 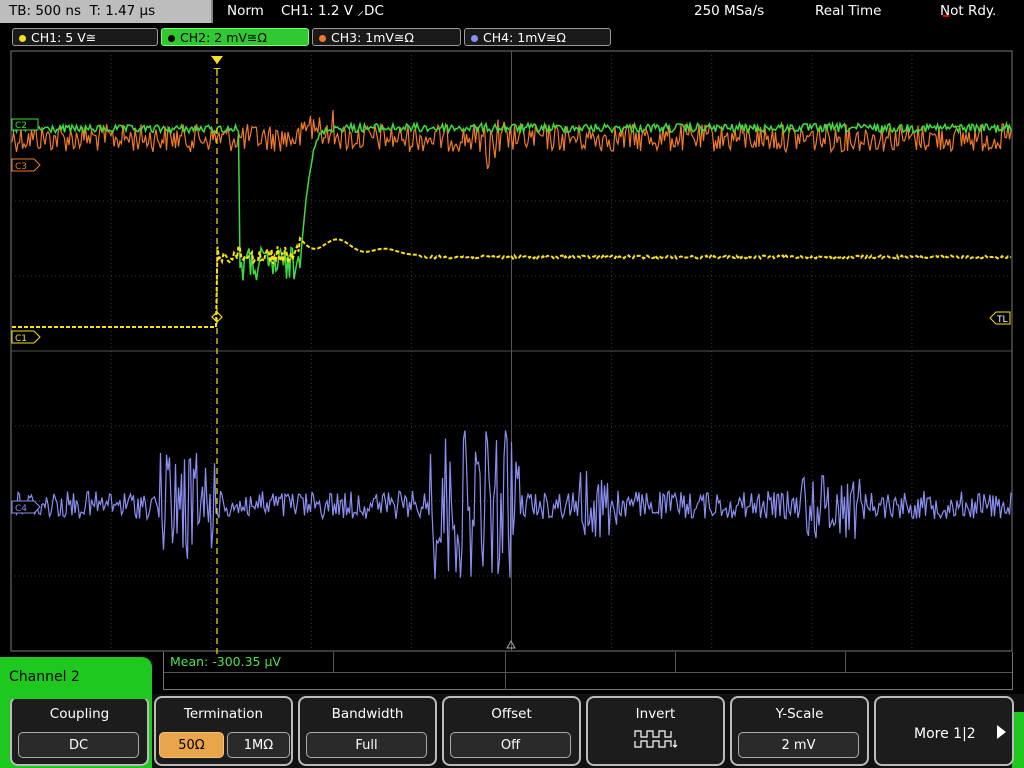 What do you see at coordinates (367, 714) in the screenshot?
I see `bandwidth-label: Bandwidth` at bounding box center [367, 714].